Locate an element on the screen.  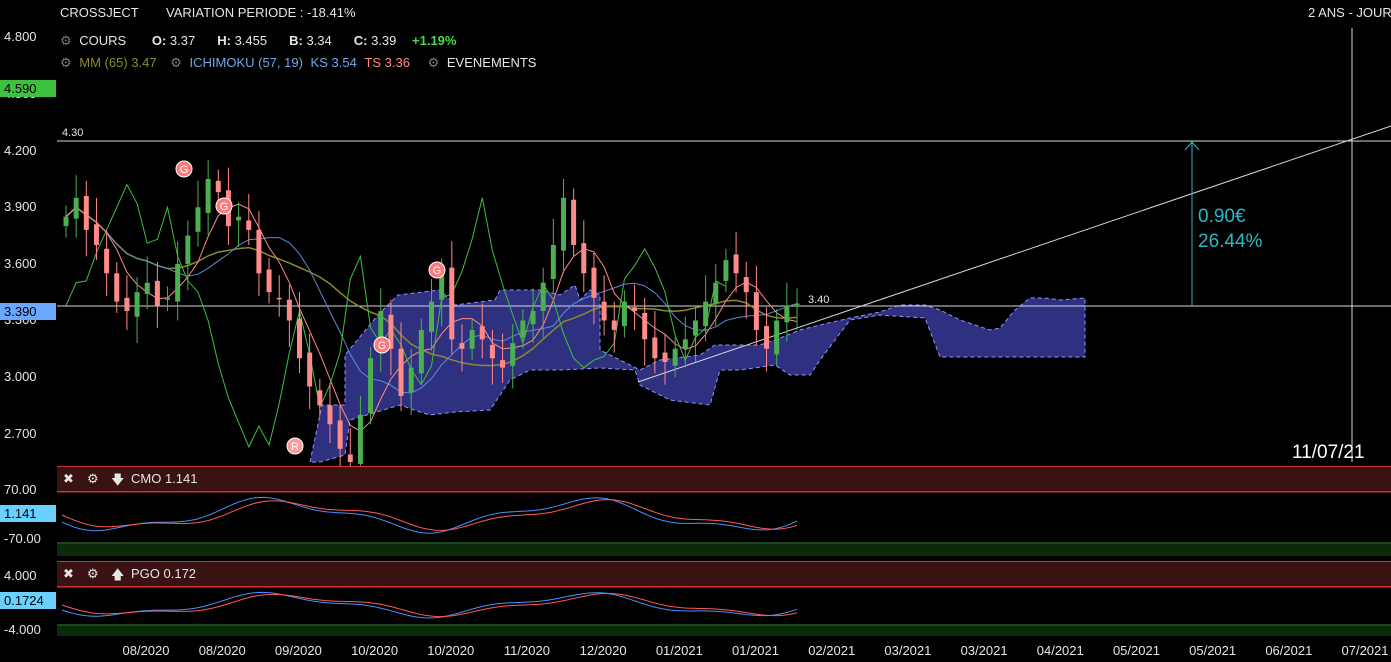
pgo-line is located at coordinates (429, 605).